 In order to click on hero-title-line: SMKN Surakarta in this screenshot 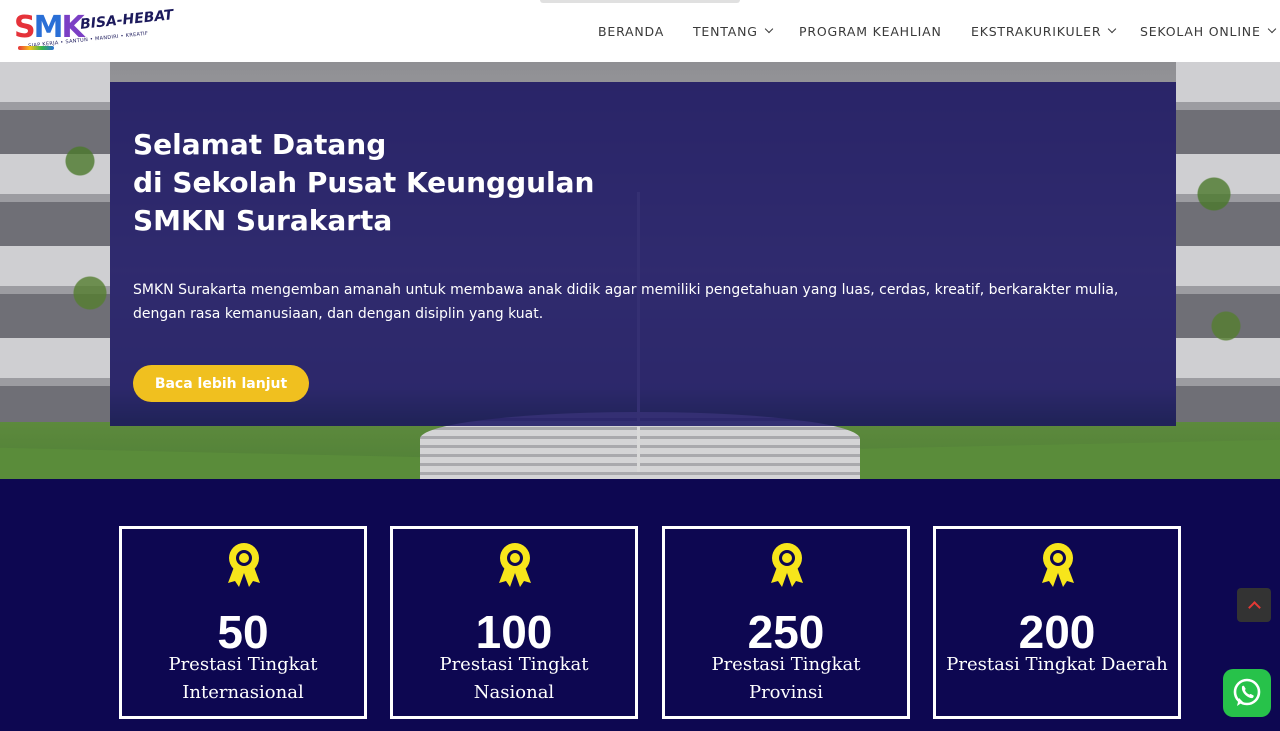, I will do `click(263, 220)`.